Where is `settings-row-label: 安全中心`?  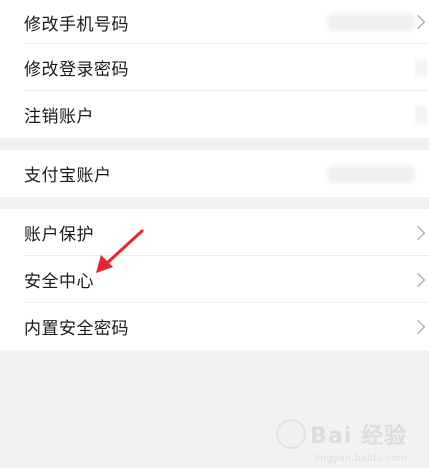 settings-row-label: 安全中心 is located at coordinates (59, 282).